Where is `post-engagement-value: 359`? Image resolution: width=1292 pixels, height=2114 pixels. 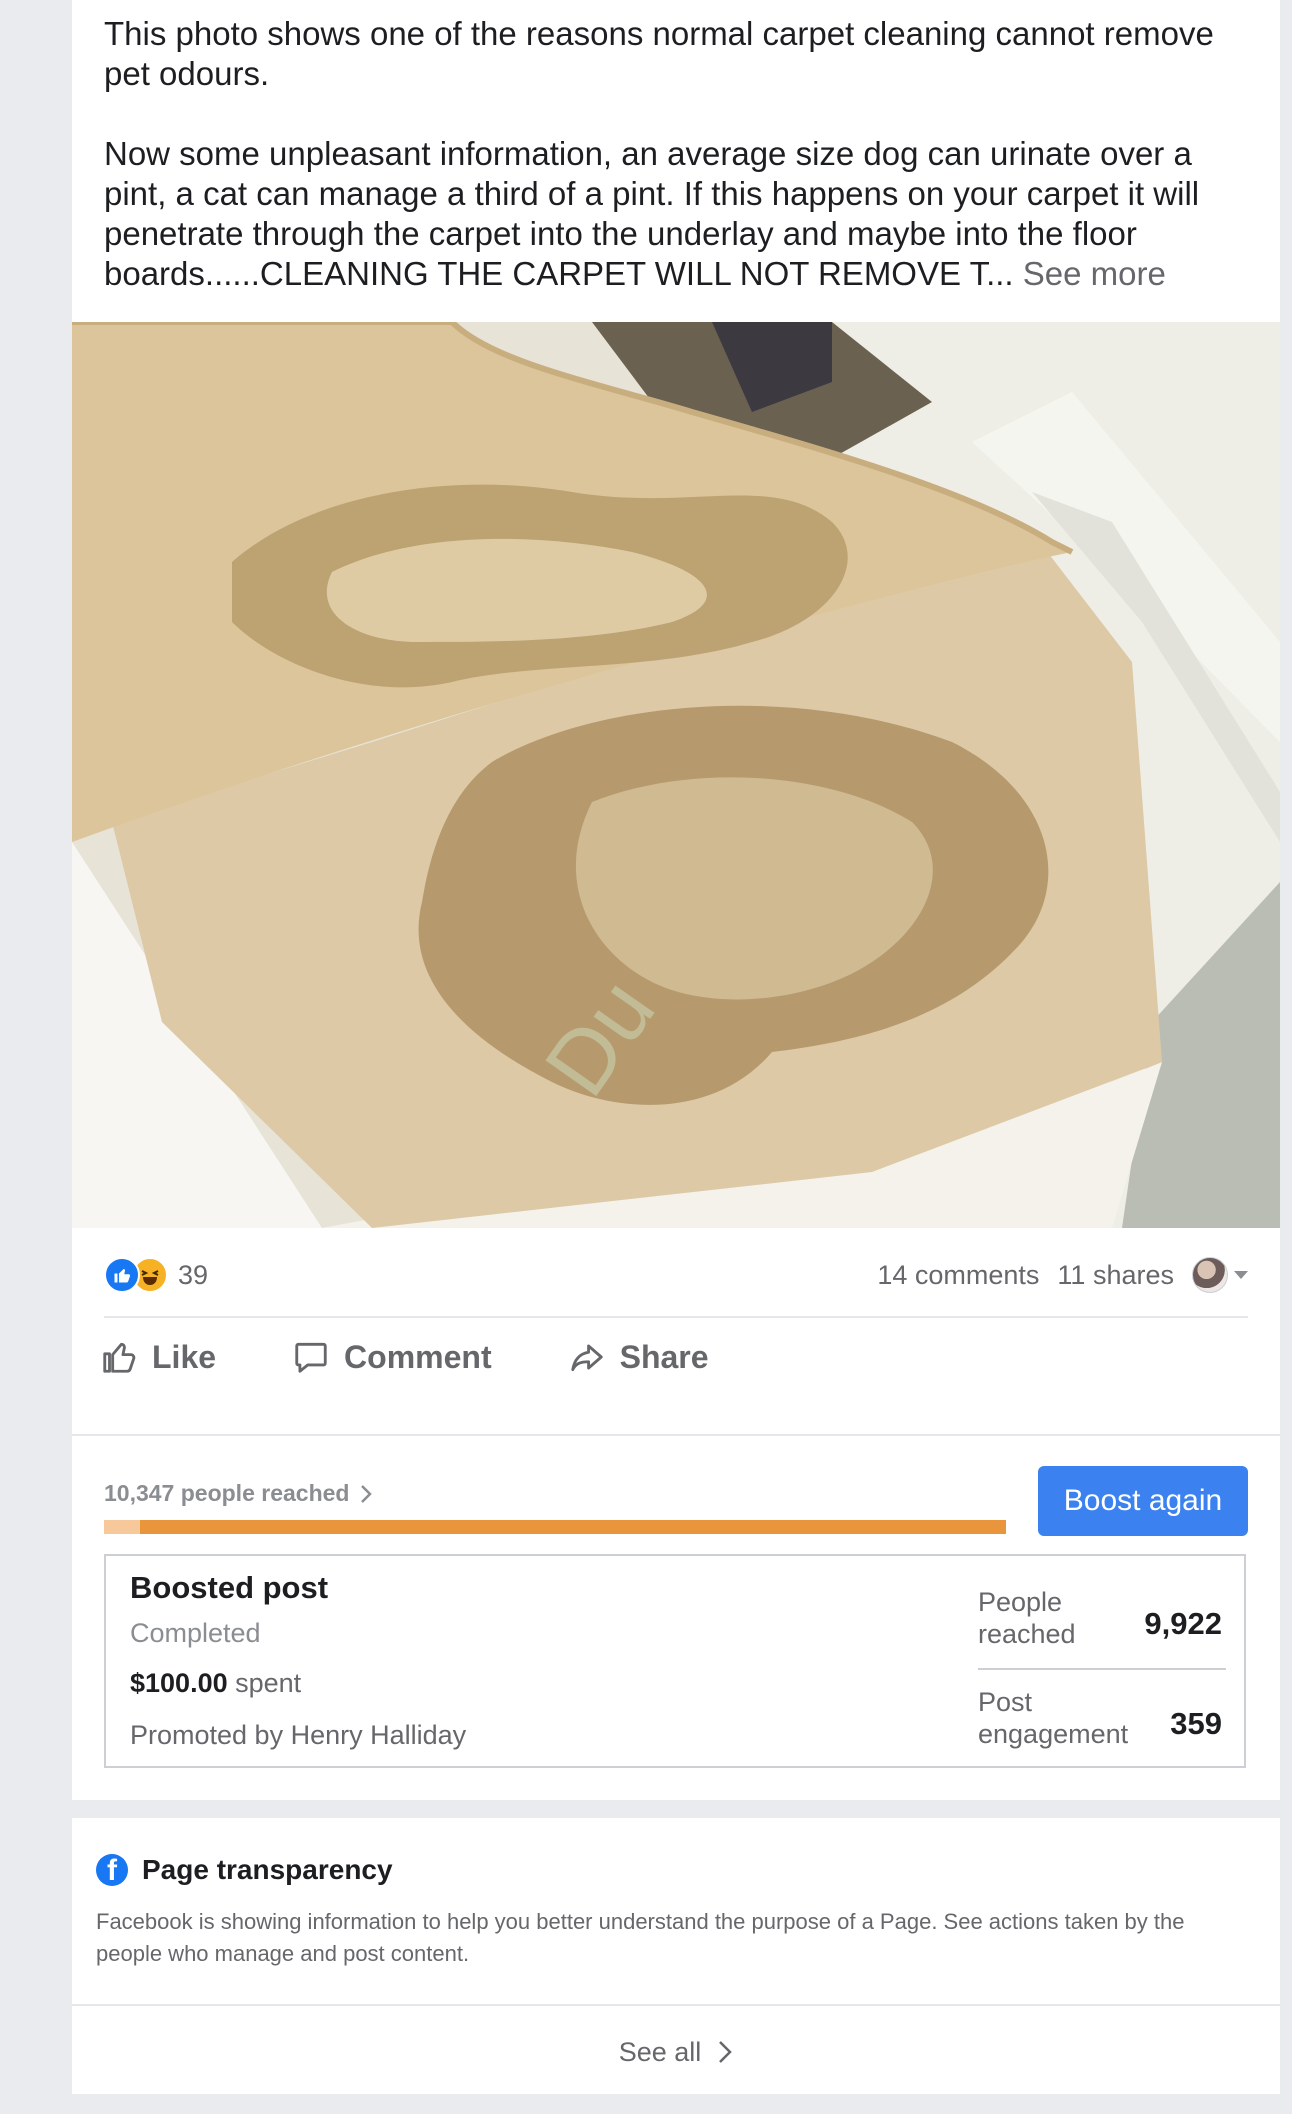 post-engagement-value: 359 is located at coordinates (1196, 1723).